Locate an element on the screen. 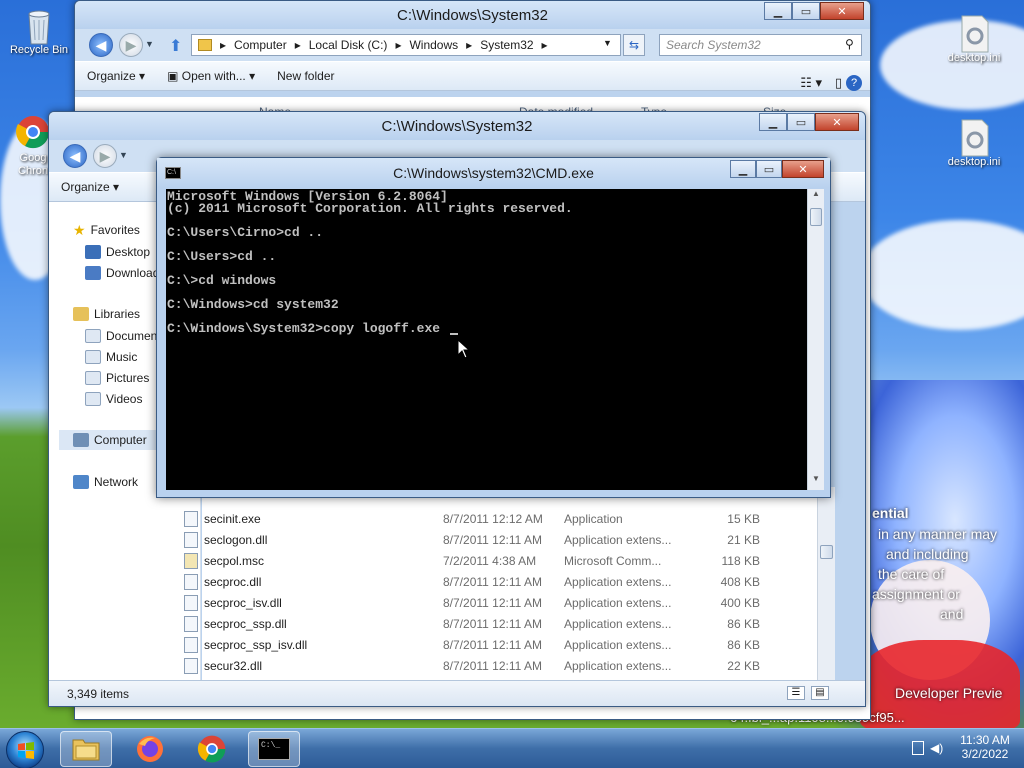 The height and width of the screenshot is (768, 1024). pictures-icon is located at coordinates (93, 378).